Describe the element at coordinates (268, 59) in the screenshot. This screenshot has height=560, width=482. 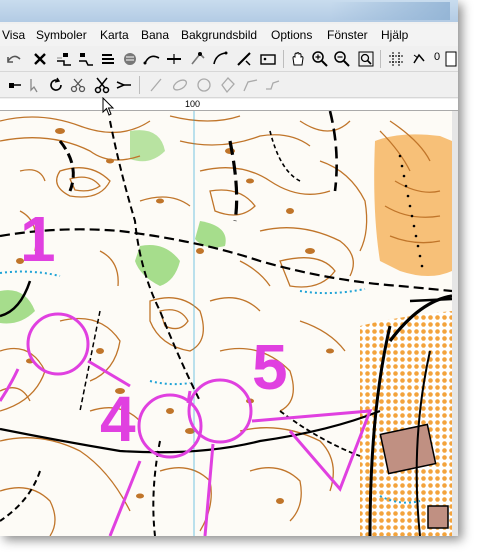
I see `rectangle-tool-icon` at that location.